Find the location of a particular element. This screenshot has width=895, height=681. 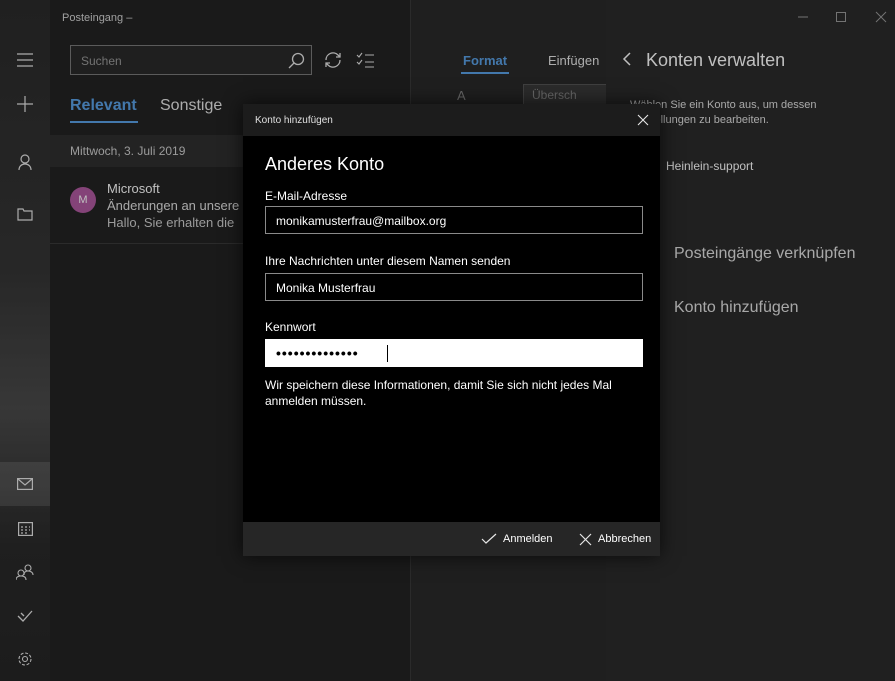

signin-button: Anmelden is located at coordinates (517, 539).